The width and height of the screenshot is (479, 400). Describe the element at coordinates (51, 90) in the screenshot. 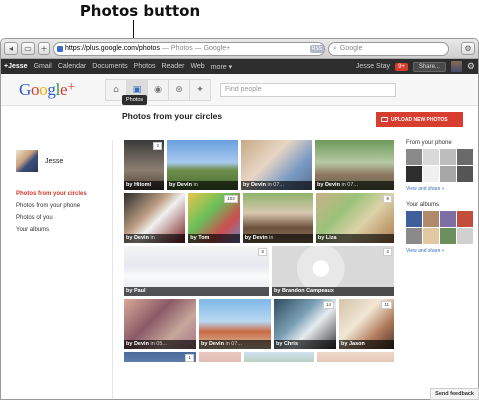

I see `google-plus-logo: Google+` at that location.